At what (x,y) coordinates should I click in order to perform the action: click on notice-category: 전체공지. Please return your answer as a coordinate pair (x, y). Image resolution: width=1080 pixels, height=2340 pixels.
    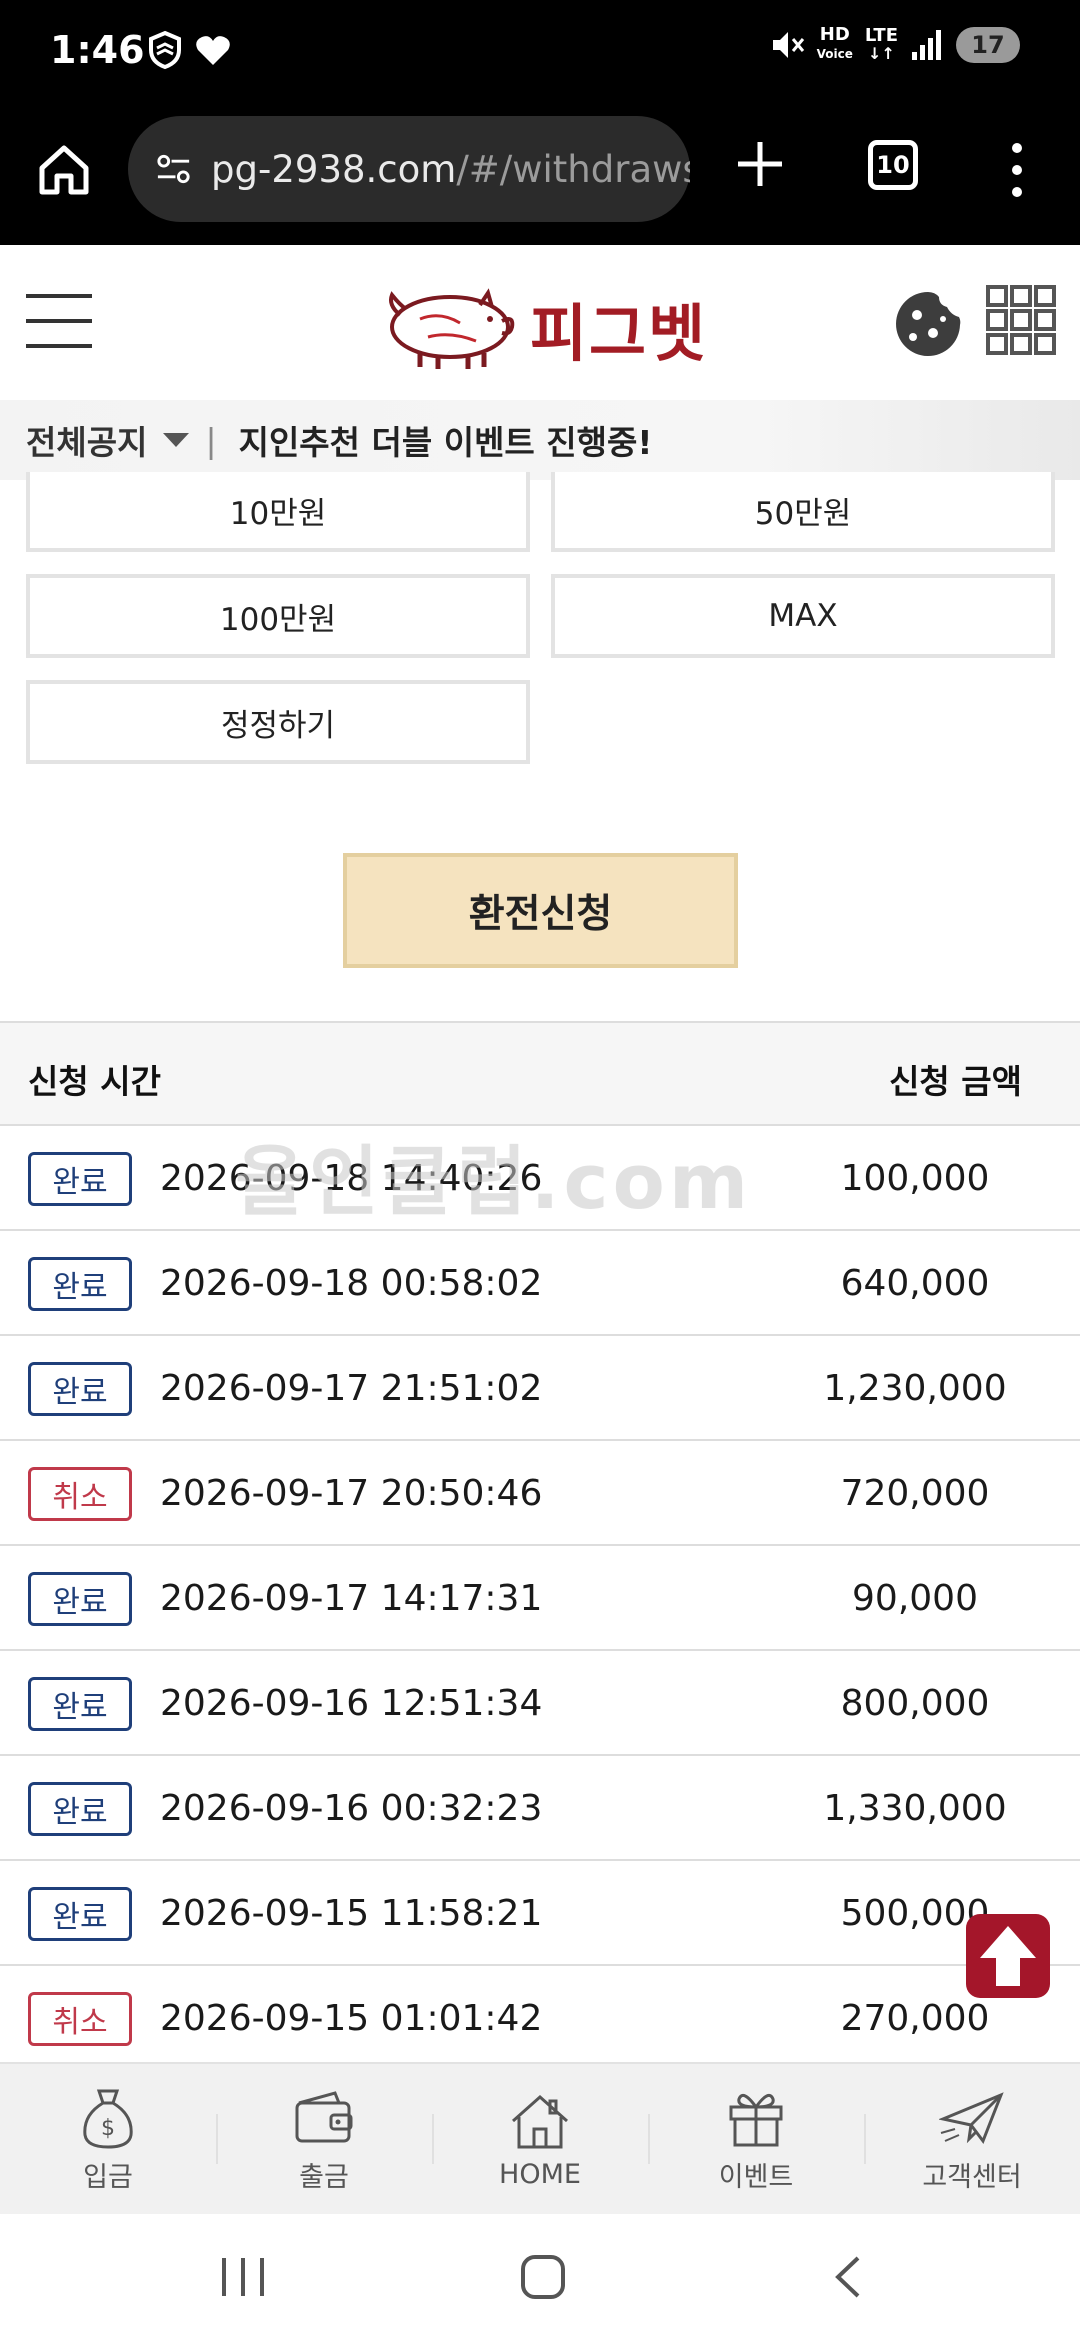
    Looking at the image, I should click on (86, 440).